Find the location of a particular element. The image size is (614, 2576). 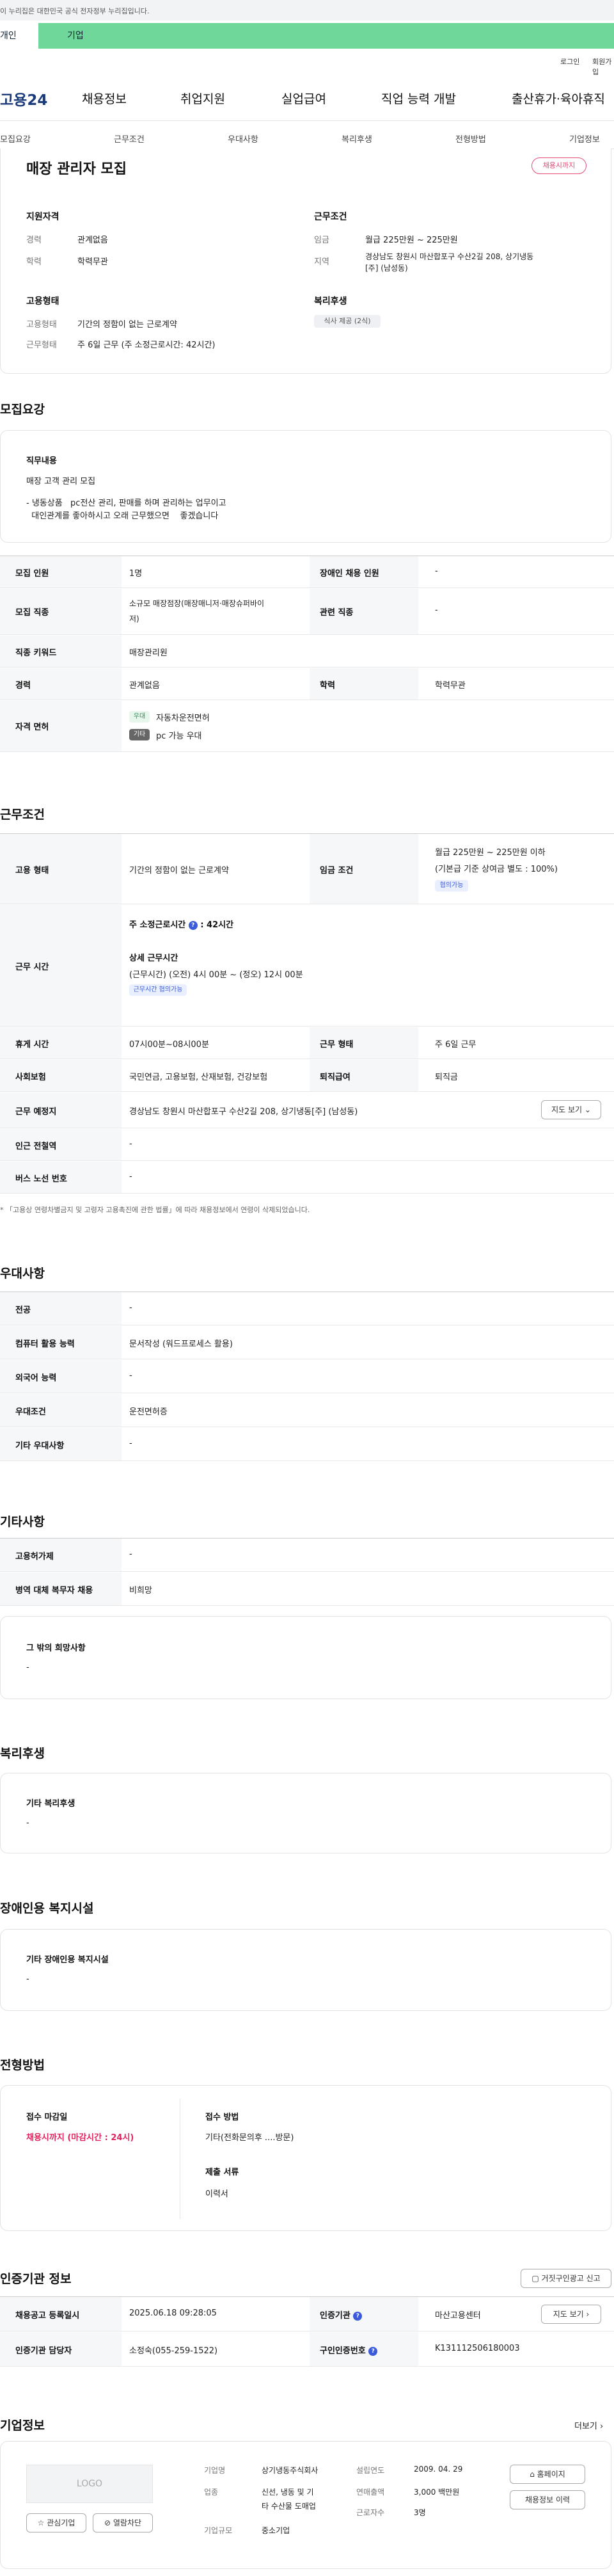

education-value: 학력무관 is located at coordinates (92, 262).